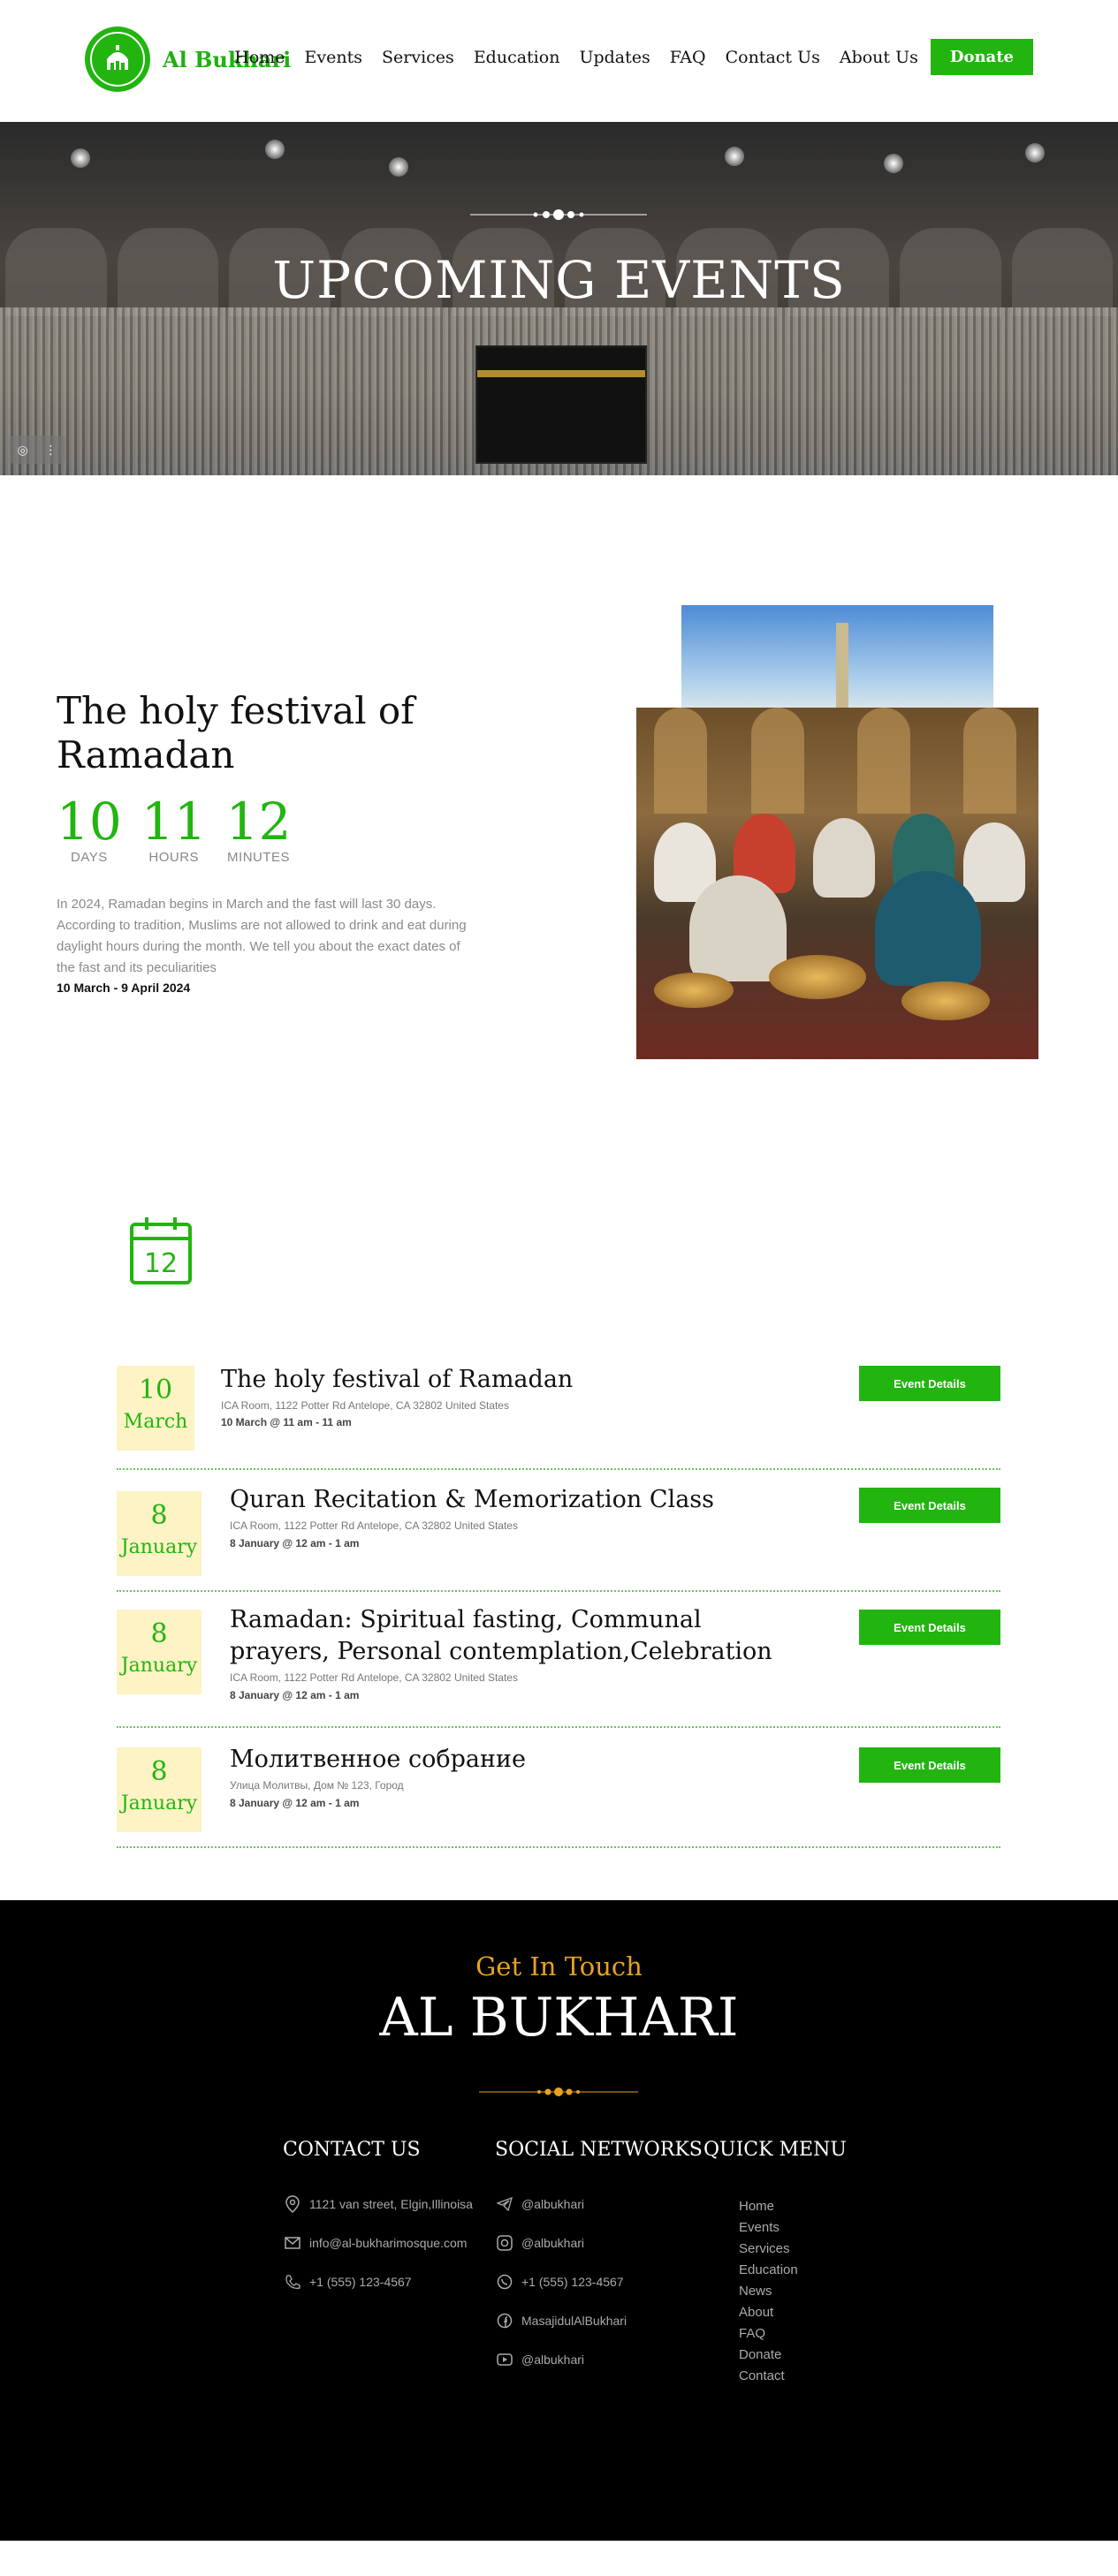  Describe the element at coordinates (259, 857) in the screenshot. I see `countdown-label: MINUTES` at that location.